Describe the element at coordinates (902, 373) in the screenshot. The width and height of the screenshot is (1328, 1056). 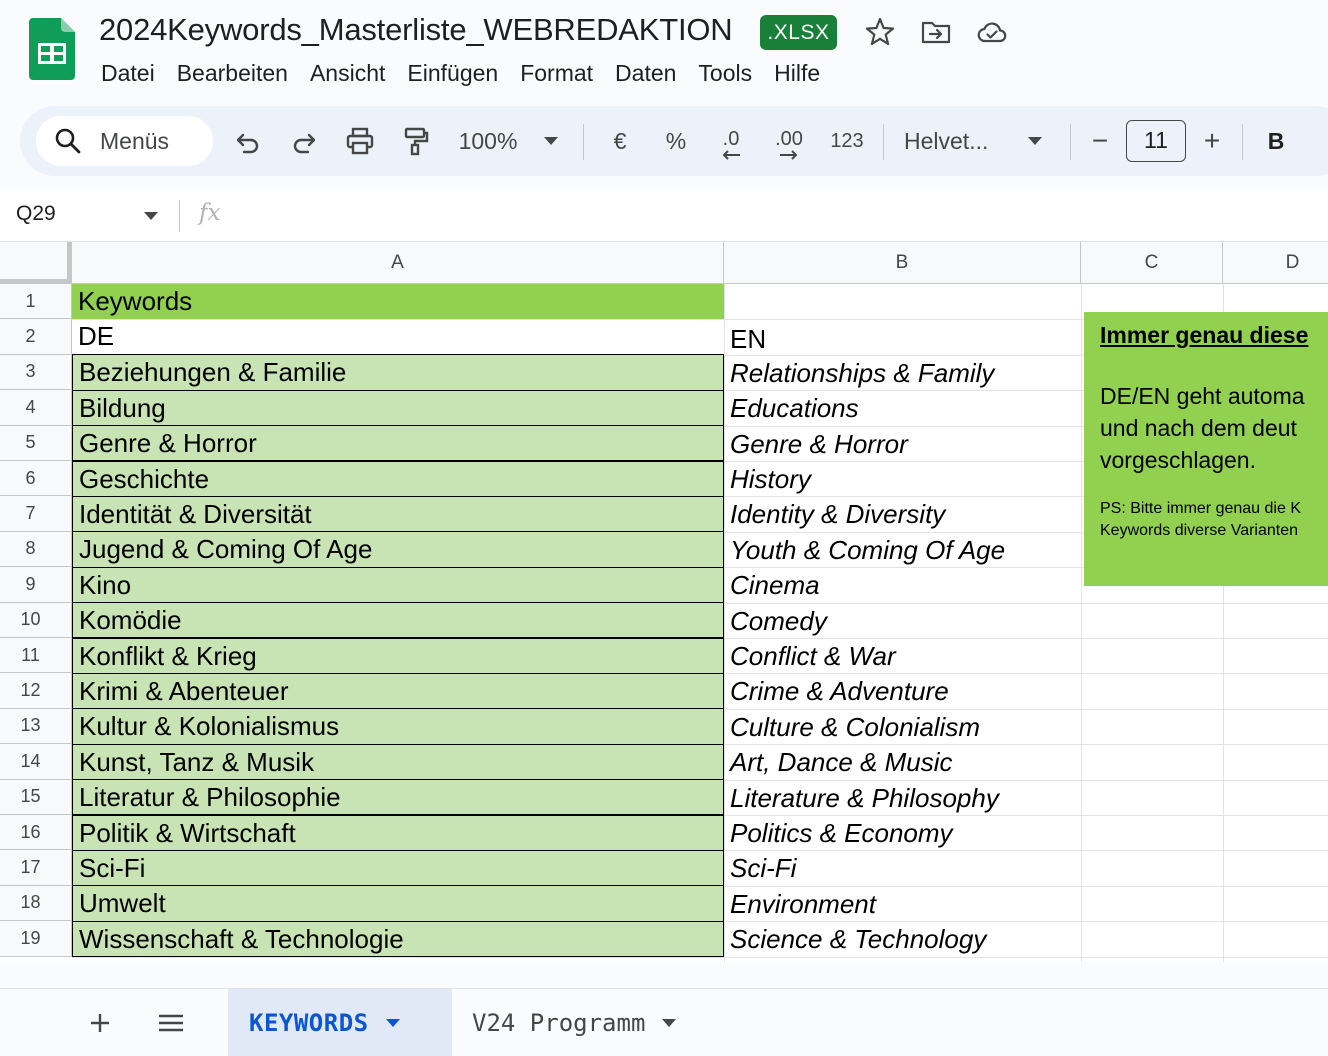
I see `cell-keyword-en: Relationships & Family` at that location.